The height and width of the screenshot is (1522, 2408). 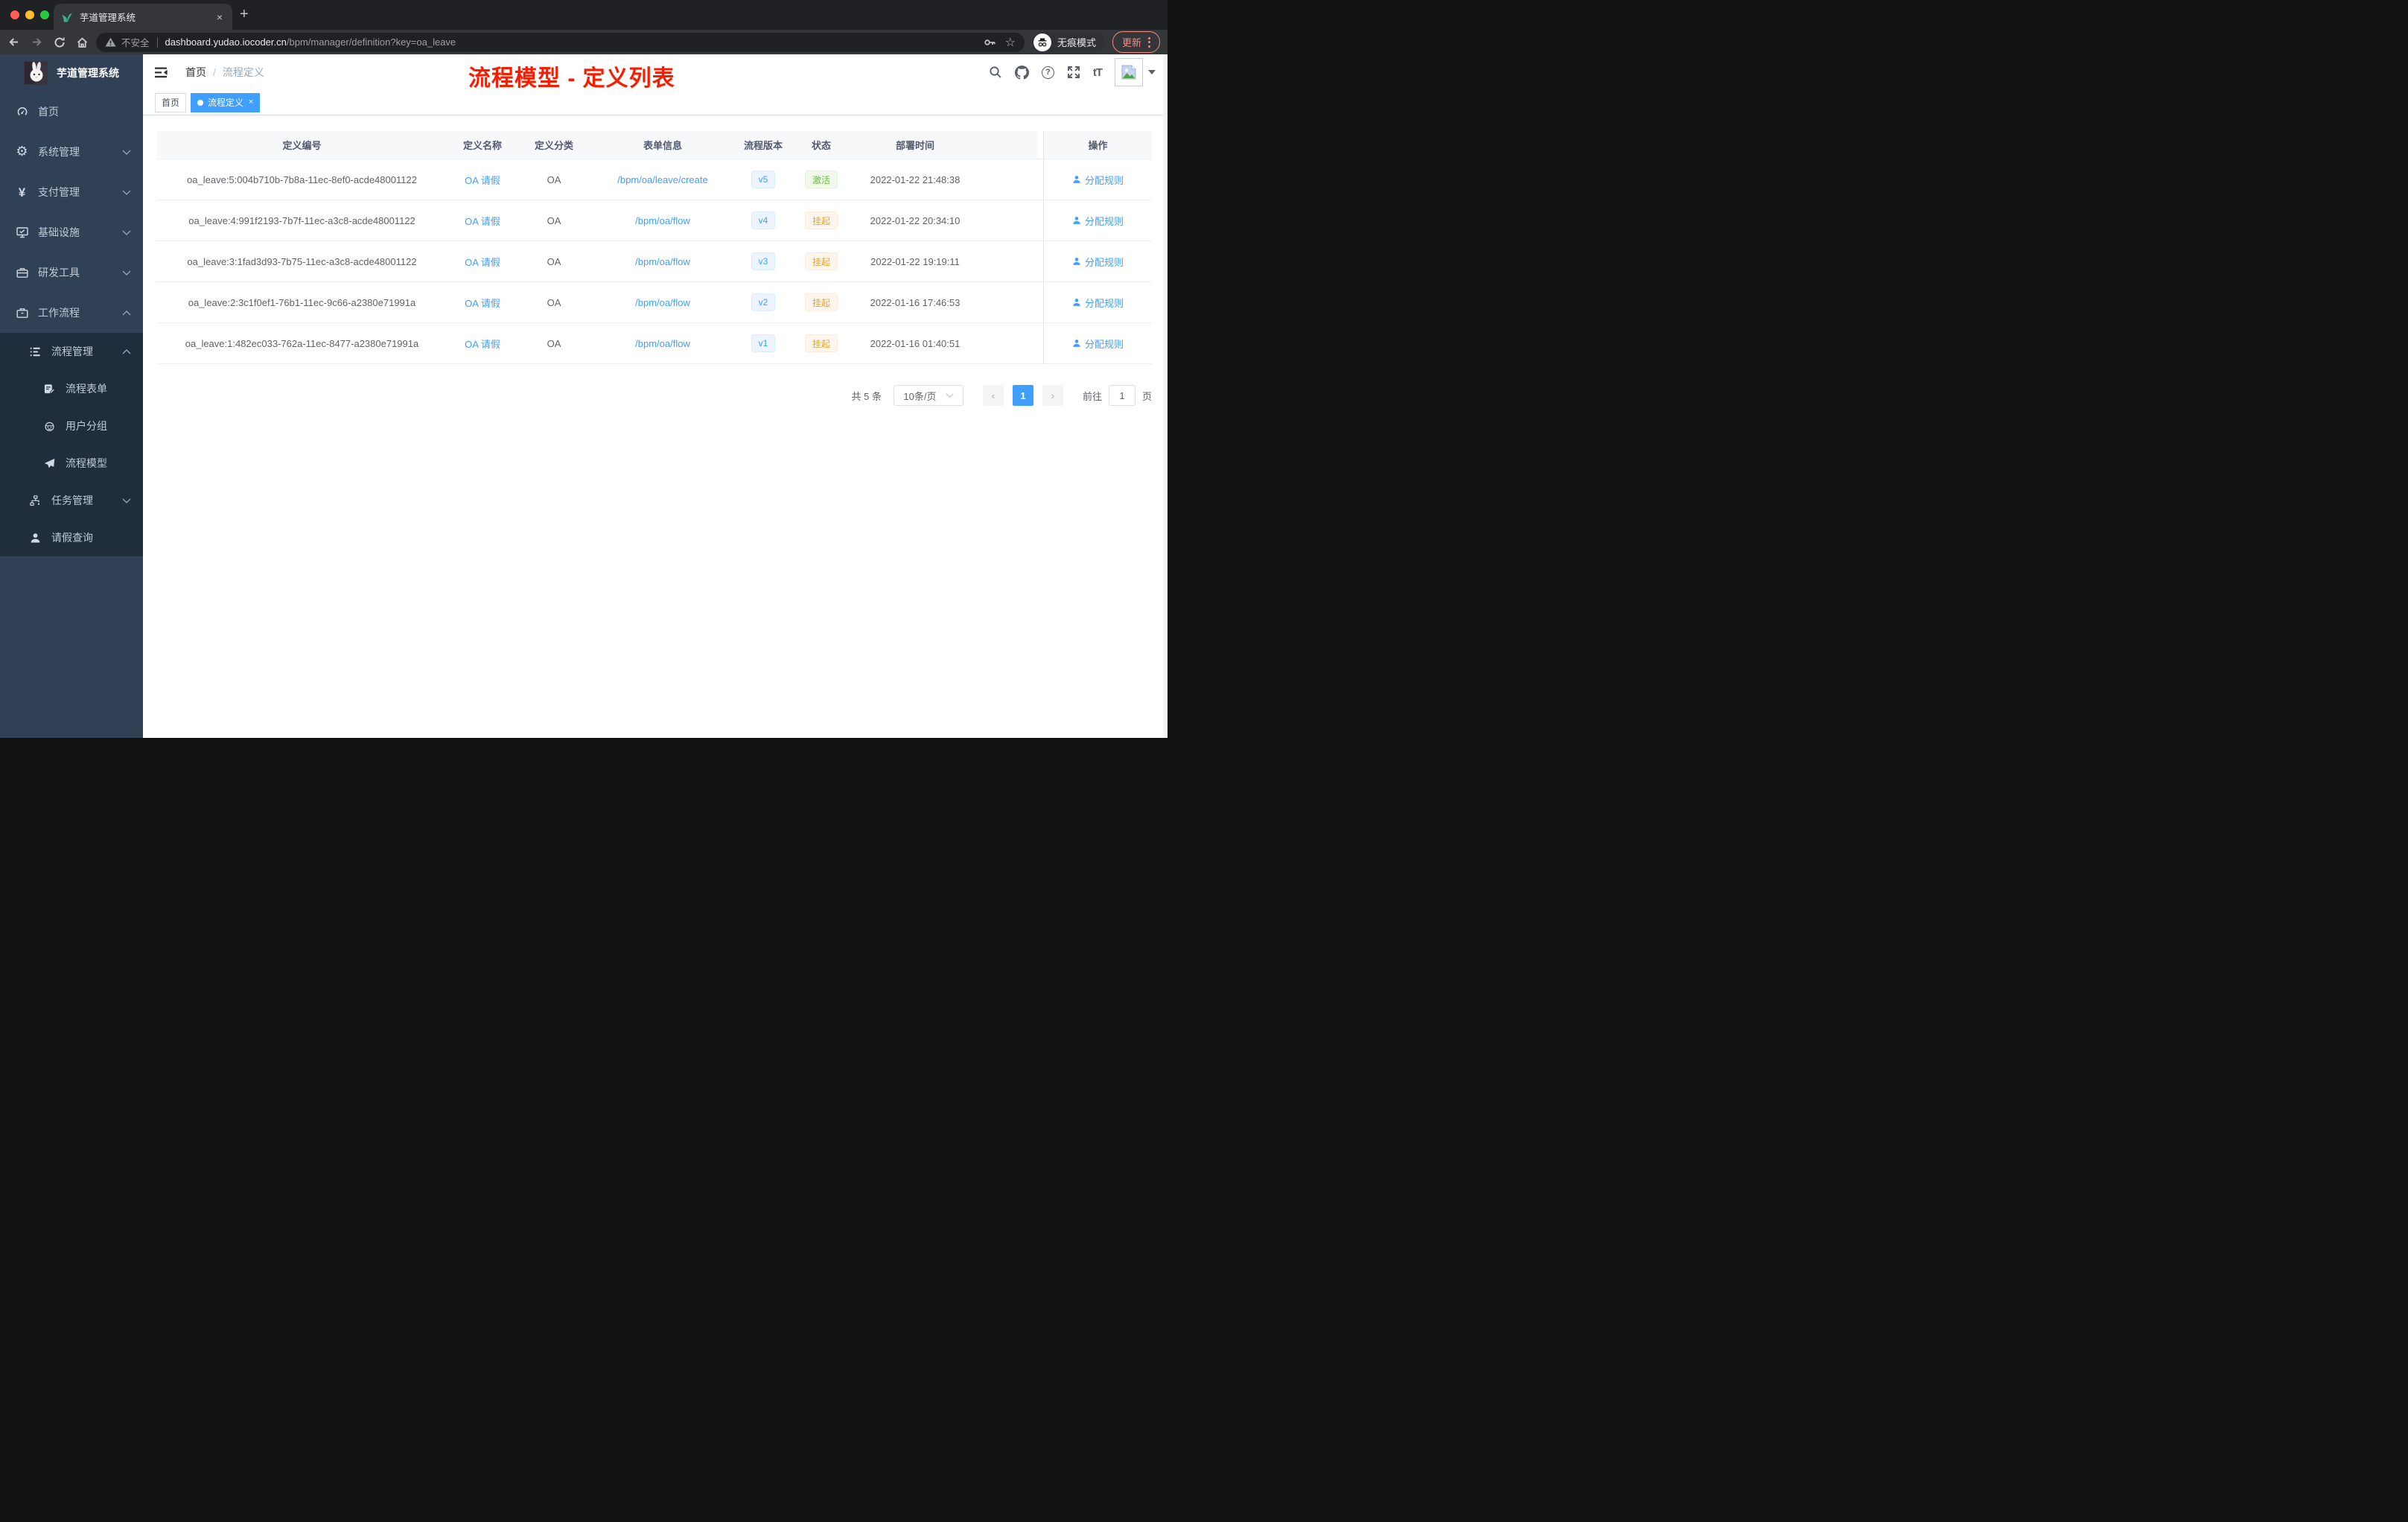 I want to click on pagination: 共 5 条 10条/页 ‹ 1 › 前往 页, so click(x=654, y=395).